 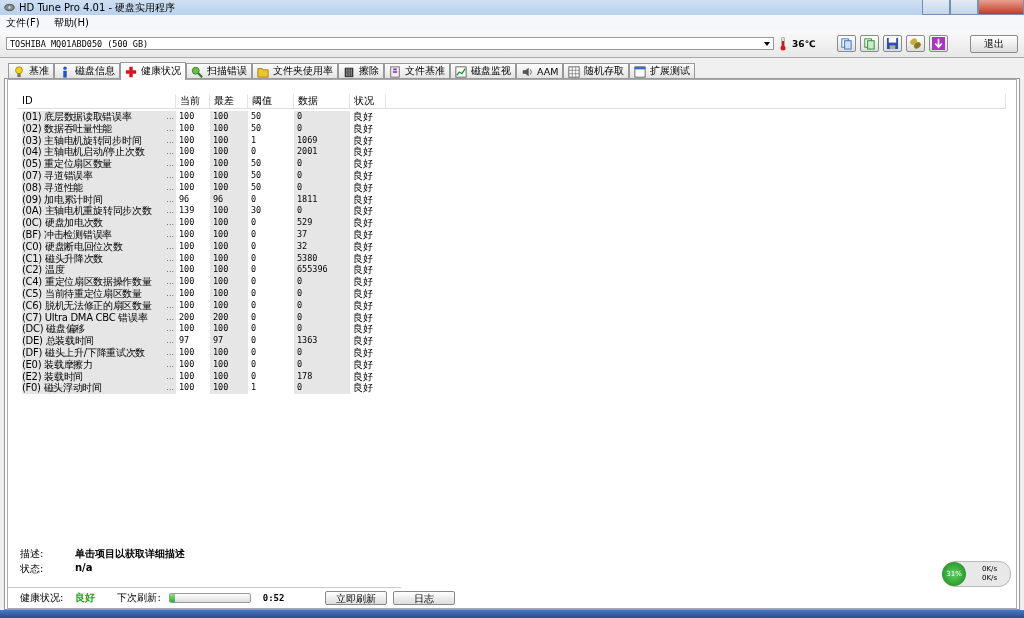 What do you see at coordinates (295, 71) in the screenshot?
I see `tab: 文件夹使用率` at bounding box center [295, 71].